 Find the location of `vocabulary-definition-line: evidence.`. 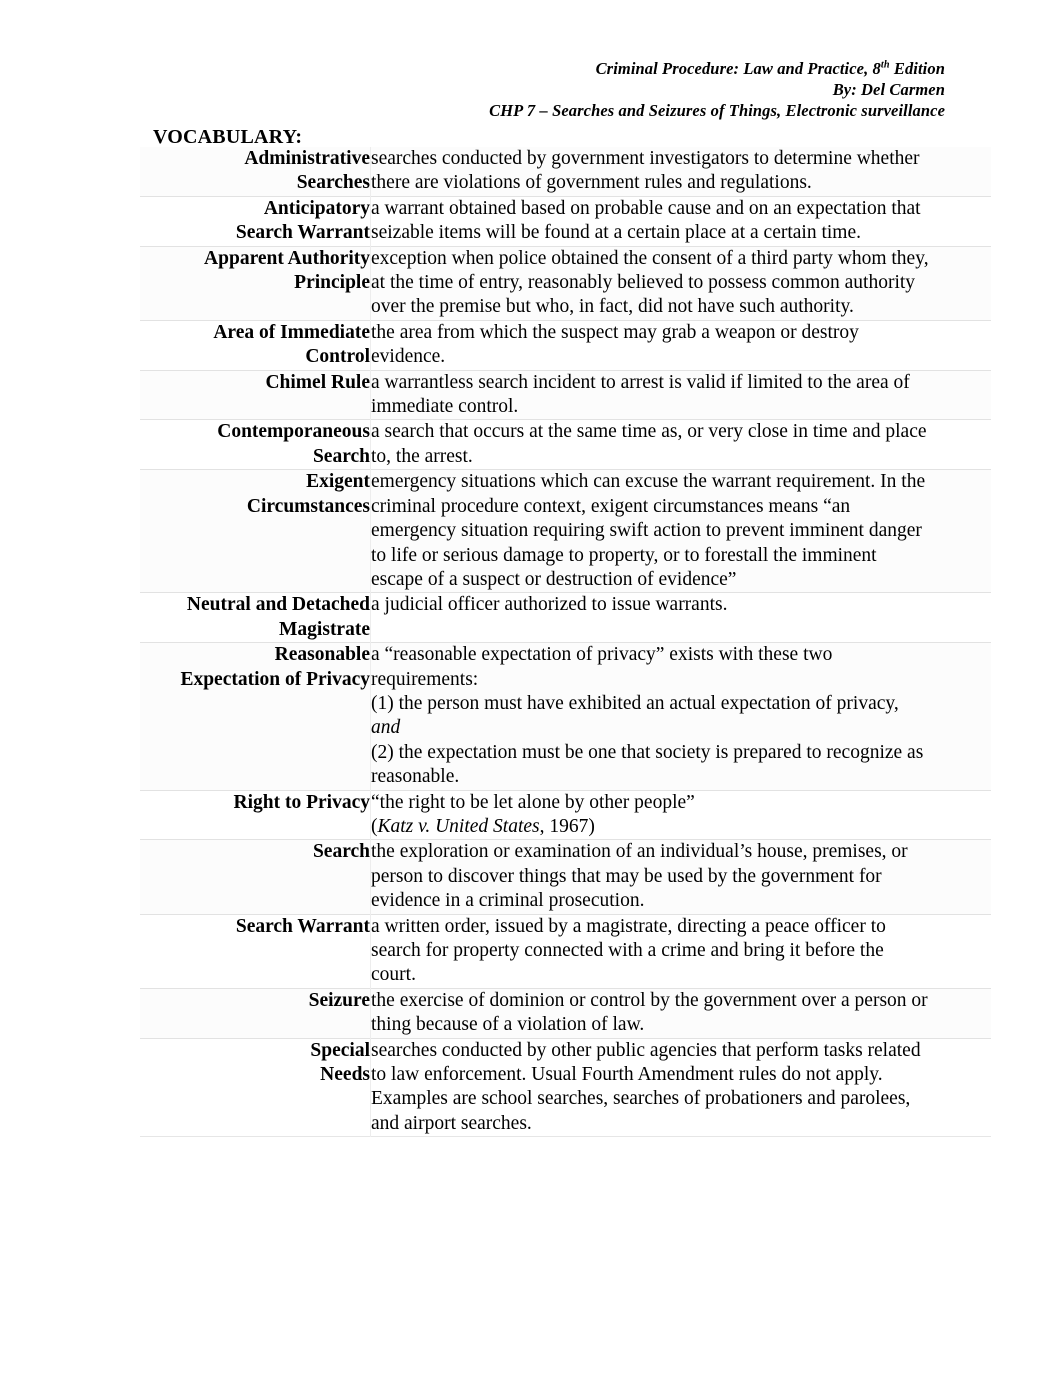

vocabulary-definition-line: evidence. is located at coordinates (681, 357).